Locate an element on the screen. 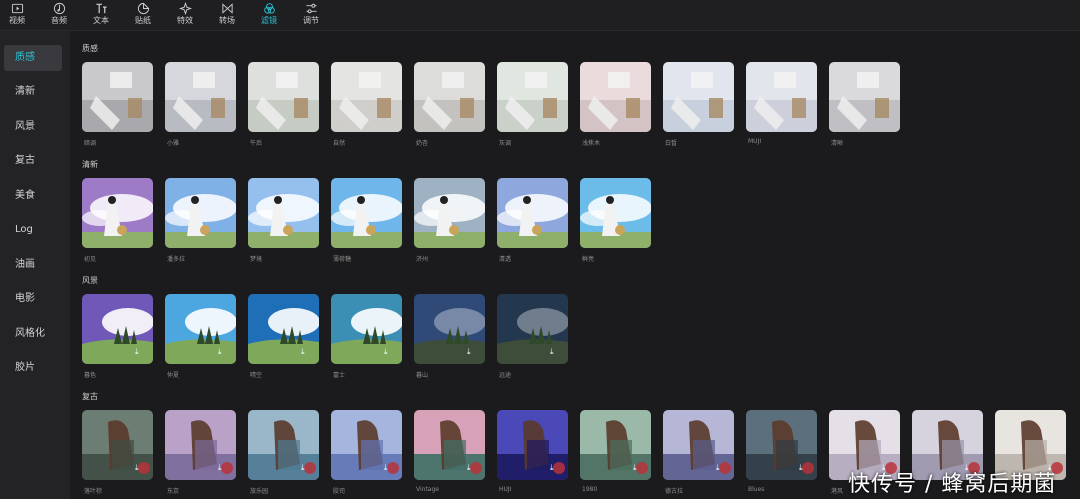 The width and height of the screenshot is (1080, 499). filter-card-fresh: 薄荷糖 is located at coordinates (367, 220).